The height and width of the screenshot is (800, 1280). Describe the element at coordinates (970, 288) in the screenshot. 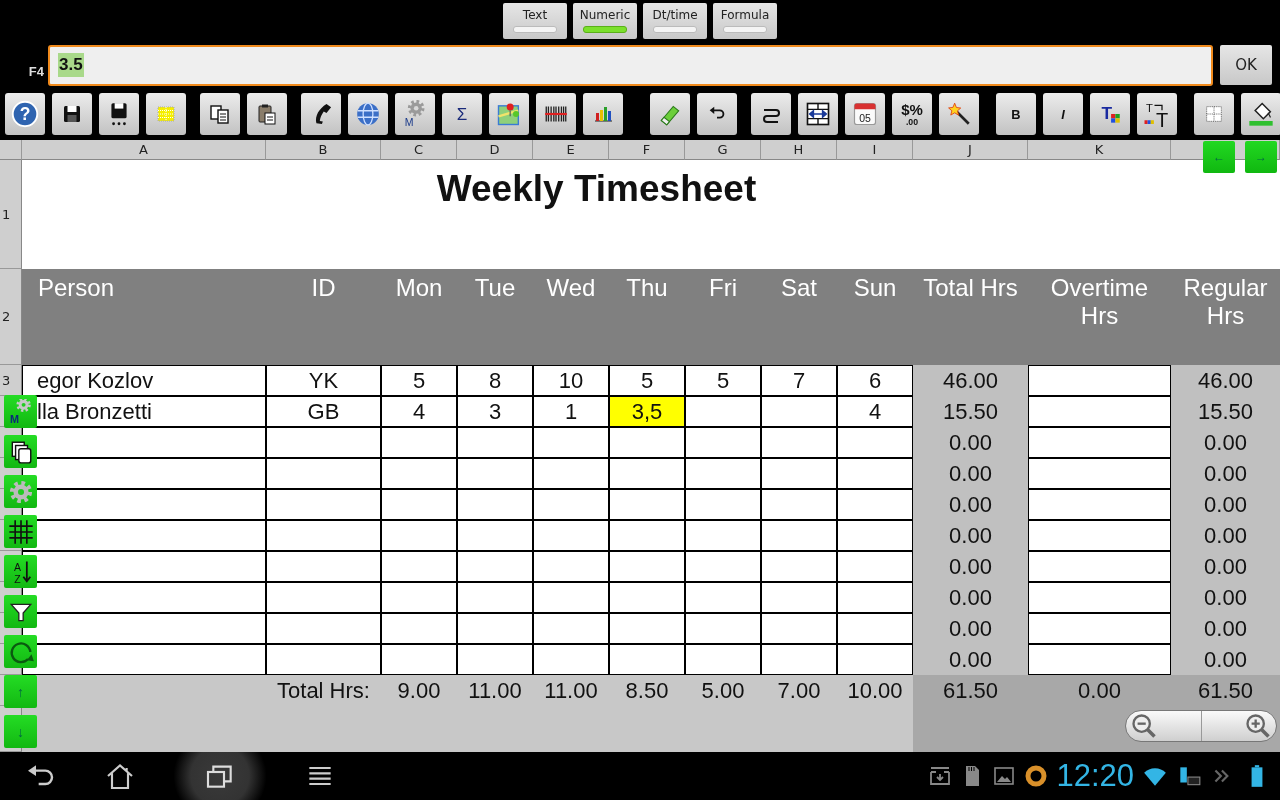

I see `column-title: Total Hrs` at that location.